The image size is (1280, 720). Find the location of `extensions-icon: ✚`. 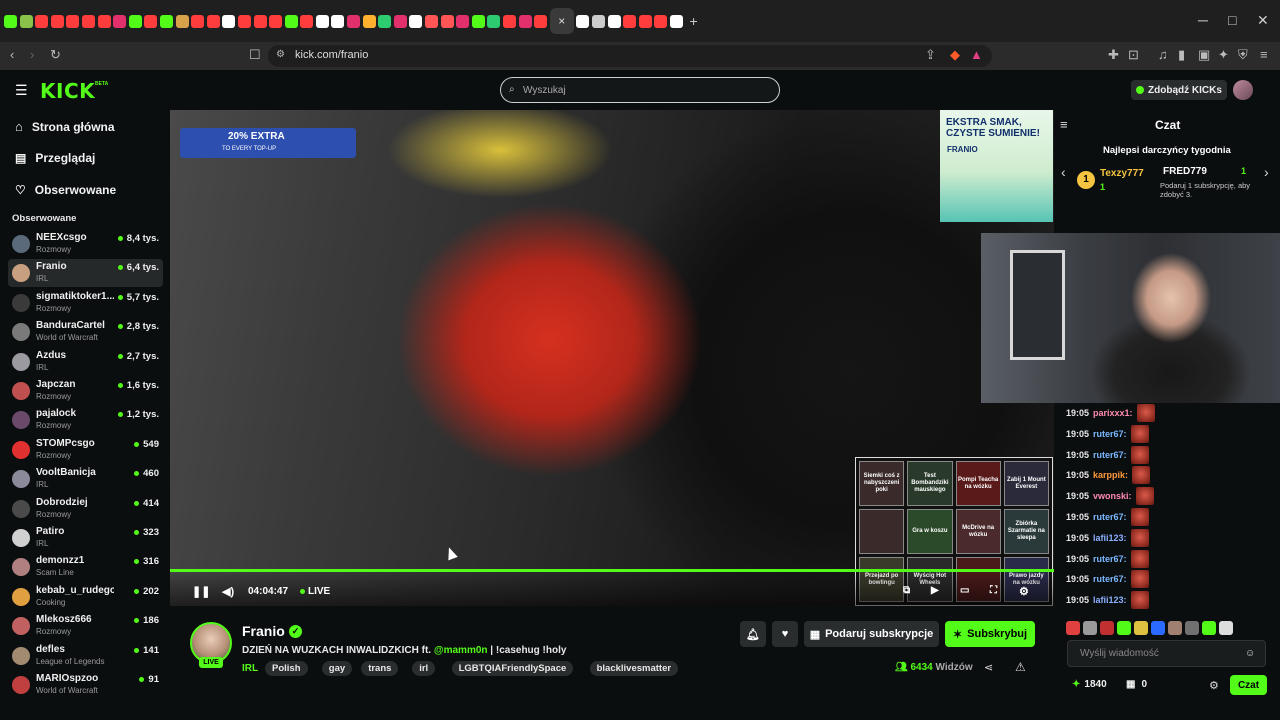

extensions-icon: ✚ is located at coordinates (1113, 55).